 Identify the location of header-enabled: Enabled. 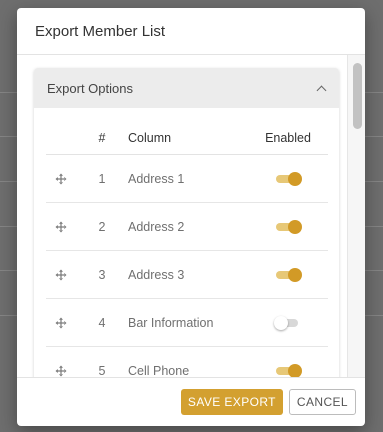
(288, 138).